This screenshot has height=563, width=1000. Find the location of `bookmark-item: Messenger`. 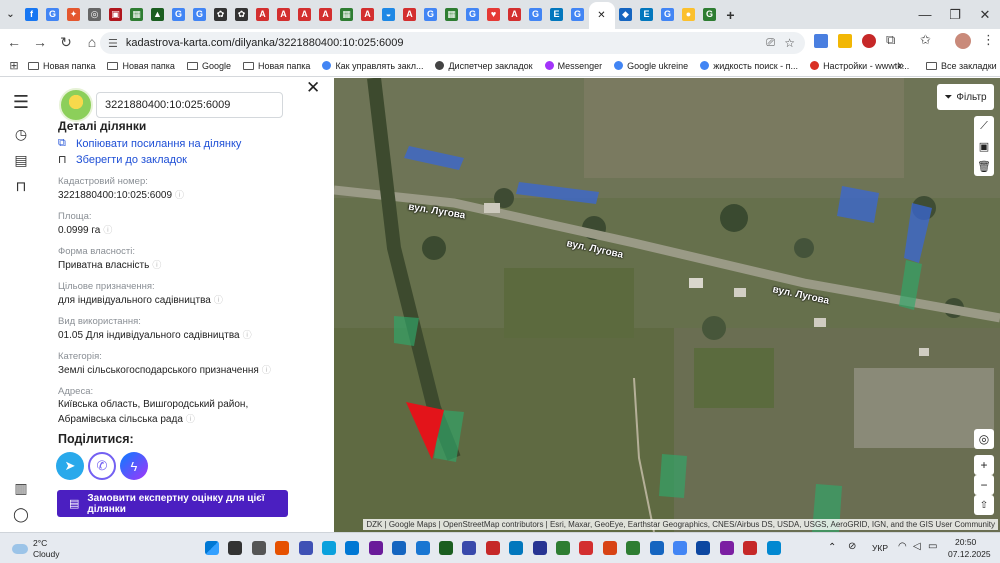

bookmark-item: Messenger is located at coordinates (573, 66).